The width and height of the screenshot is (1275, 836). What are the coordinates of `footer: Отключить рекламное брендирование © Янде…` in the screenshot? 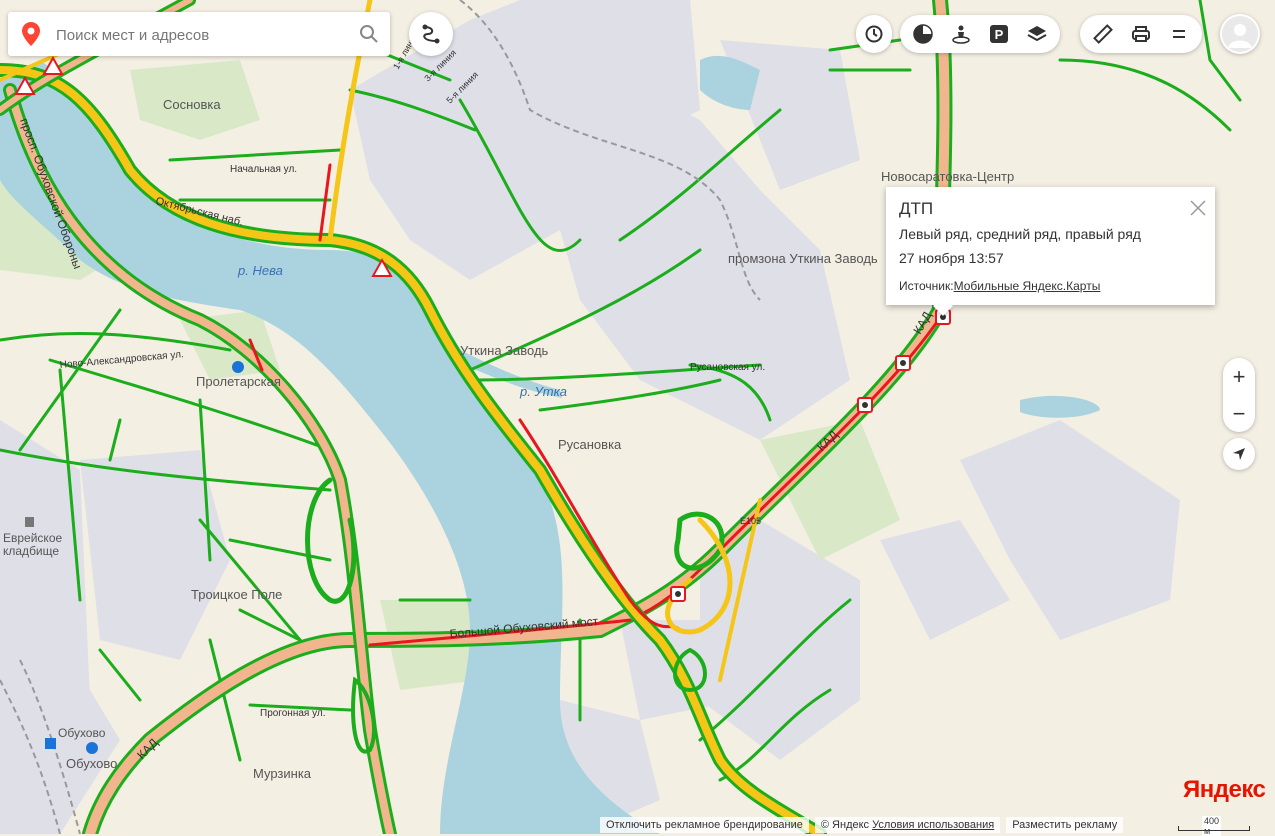 It's located at (864, 824).